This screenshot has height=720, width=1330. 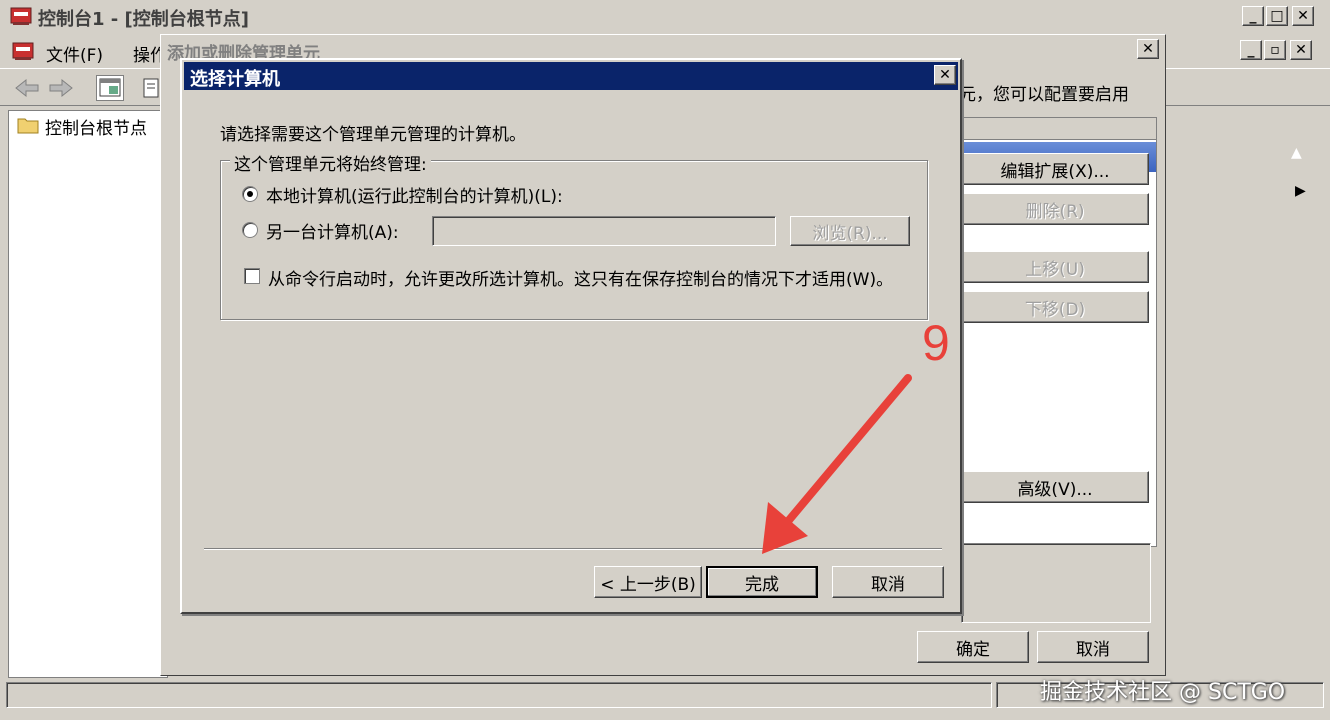 What do you see at coordinates (1055, 267) in the screenshot?
I see `move-up-button: 上移(U)` at bounding box center [1055, 267].